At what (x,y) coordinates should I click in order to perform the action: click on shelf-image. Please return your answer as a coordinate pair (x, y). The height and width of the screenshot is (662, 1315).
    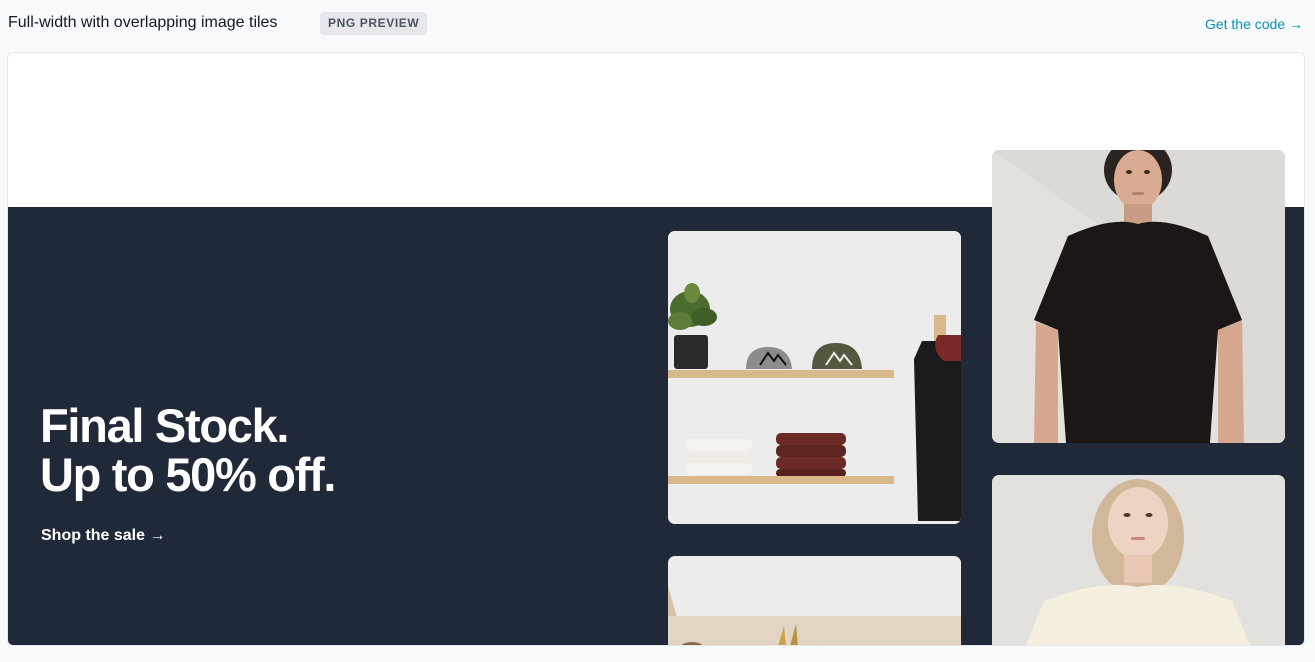
    Looking at the image, I should click on (814, 377).